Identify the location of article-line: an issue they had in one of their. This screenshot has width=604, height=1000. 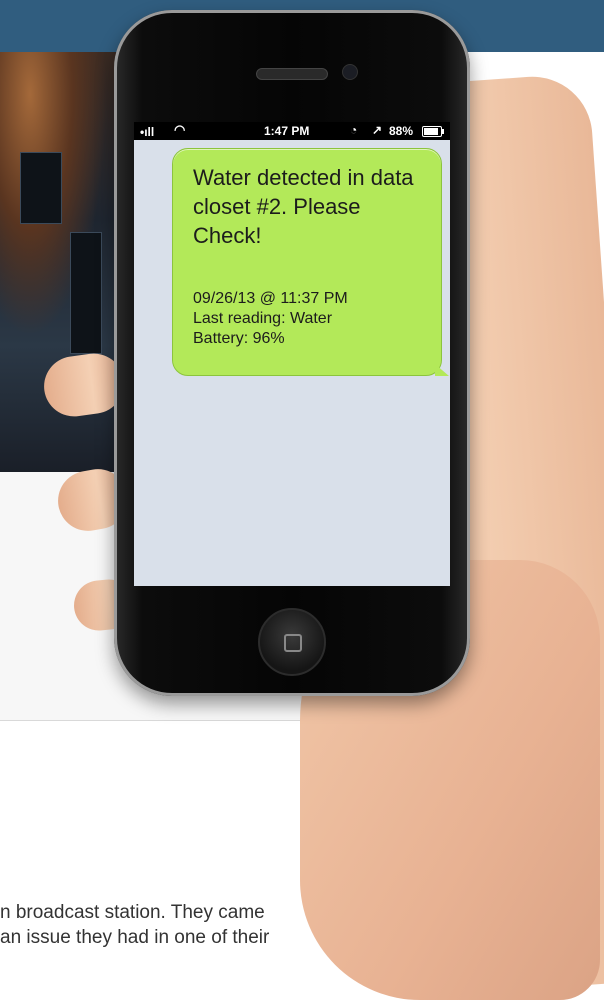
(135, 937).